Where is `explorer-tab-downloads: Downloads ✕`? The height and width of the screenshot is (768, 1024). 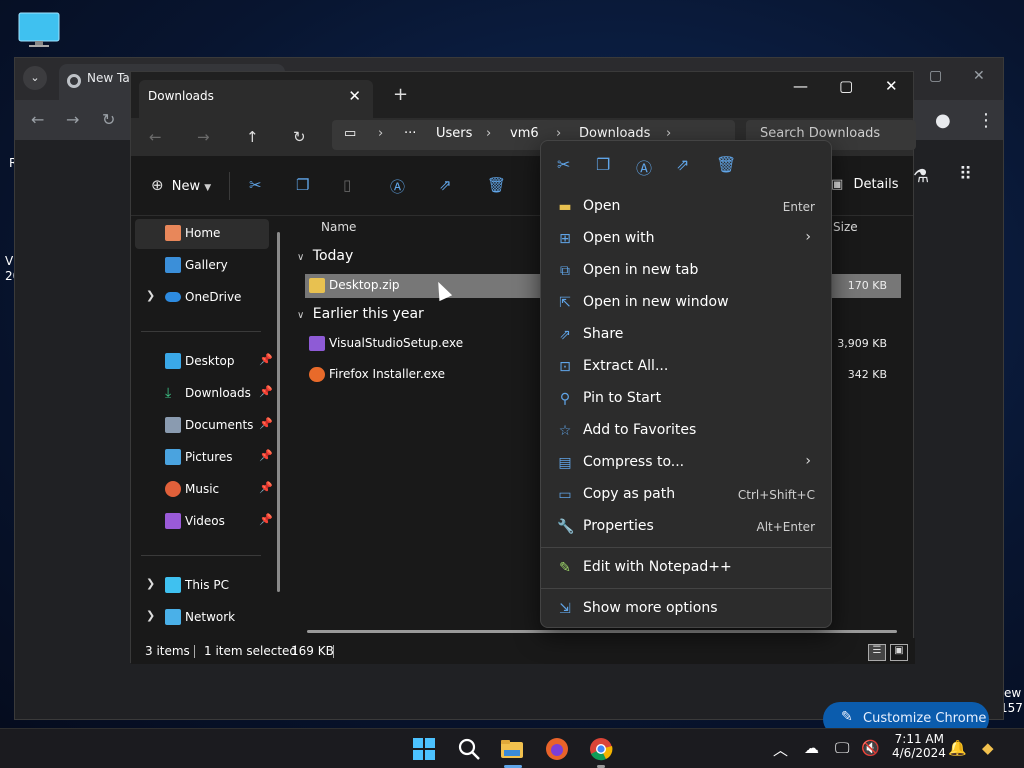 explorer-tab-downloads: Downloads ✕ is located at coordinates (256, 99).